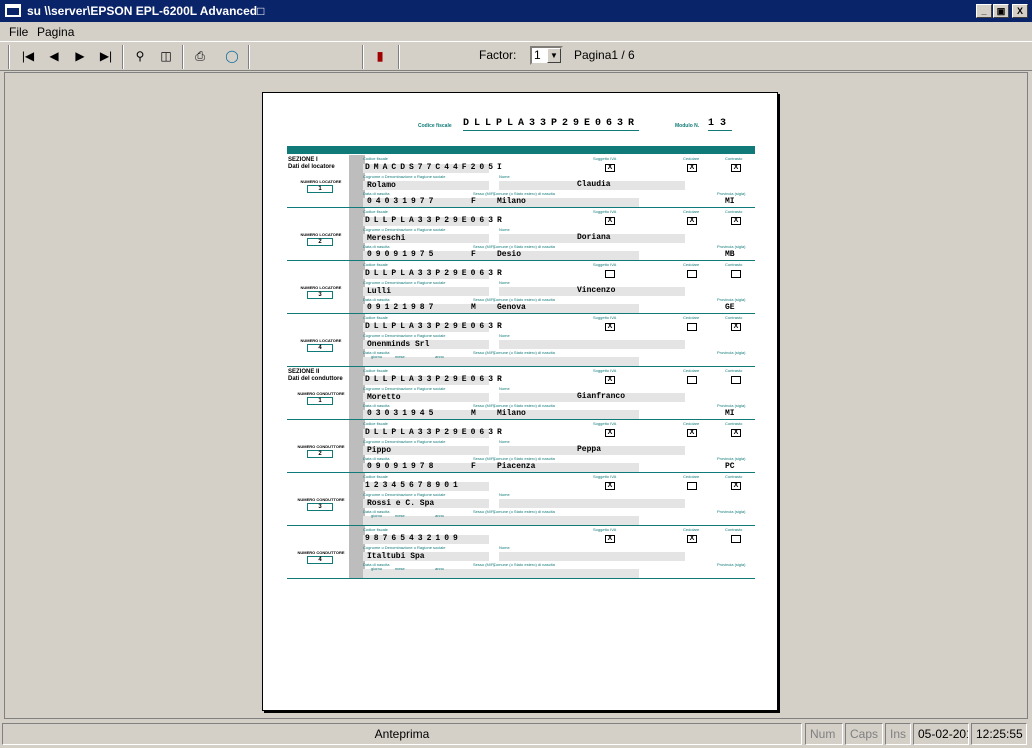  I want to click on zoom-icon: ⚲, so click(140, 56).